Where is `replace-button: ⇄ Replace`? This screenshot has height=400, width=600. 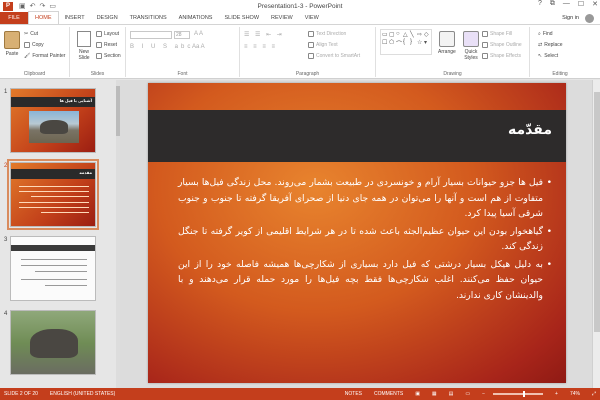 replace-button: ⇄ Replace is located at coordinates (550, 45).